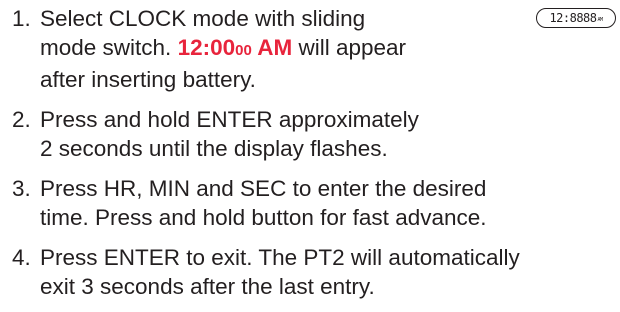 The width and height of the screenshot is (620, 312). What do you see at coordinates (207, 286) in the screenshot?
I see `step-line: exit 3 seconds after the last entry.` at bounding box center [207, 286].